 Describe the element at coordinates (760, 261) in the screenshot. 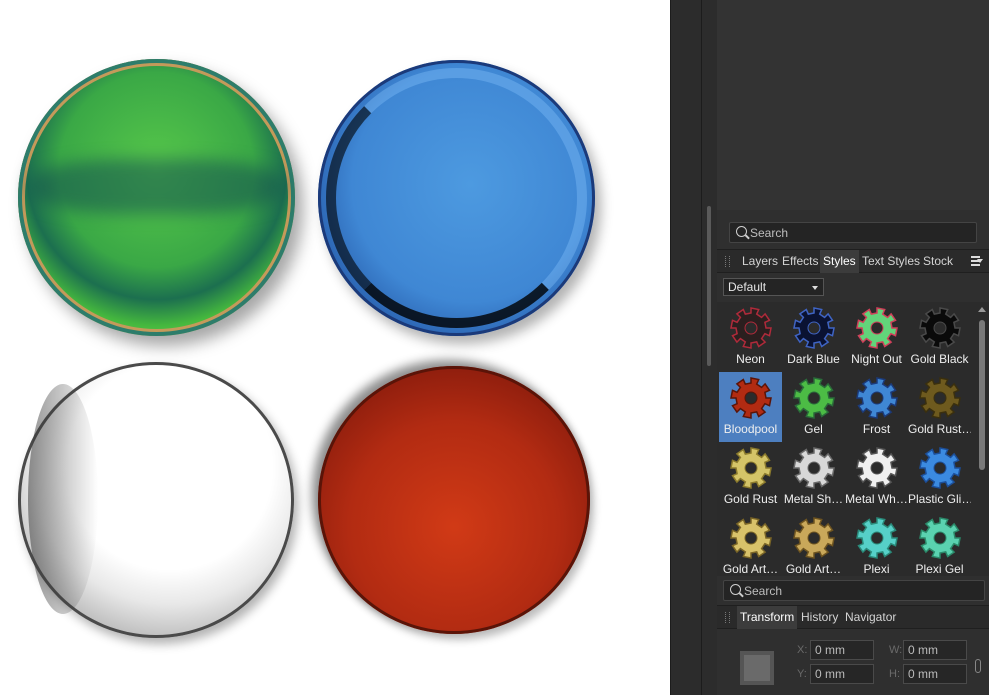

I see `tab-layers: Layers` at that location.